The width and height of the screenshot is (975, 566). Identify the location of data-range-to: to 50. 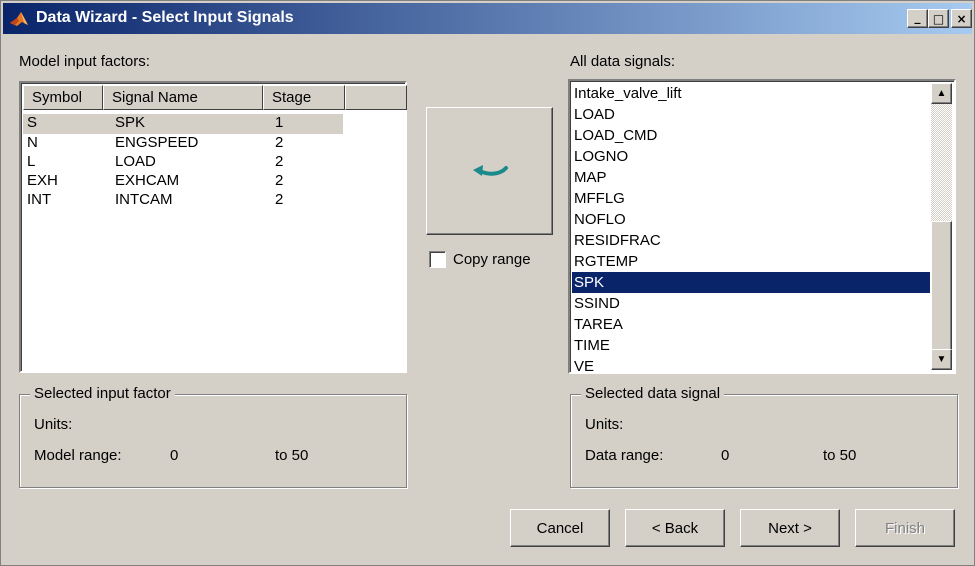
(840, 455).